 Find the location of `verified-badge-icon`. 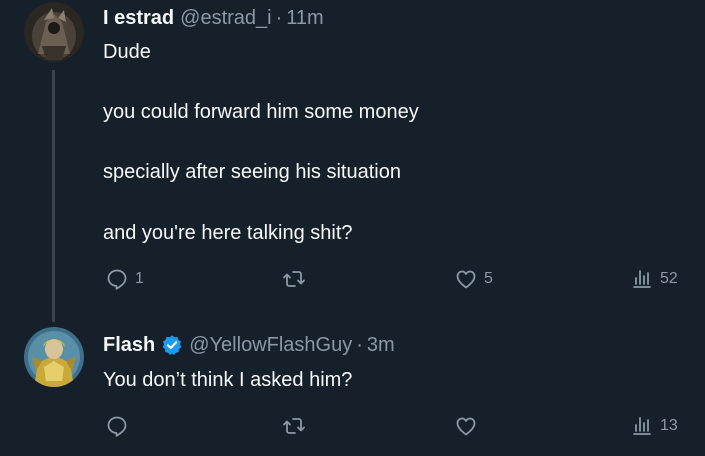

verified-badge-icon is located at coordinates (172, 345).